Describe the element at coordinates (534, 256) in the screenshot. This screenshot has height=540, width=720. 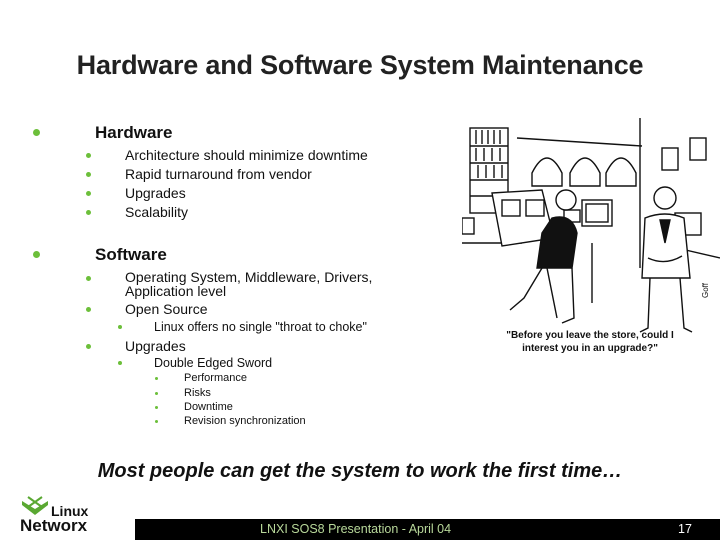
I see `customer-figure` at that location.